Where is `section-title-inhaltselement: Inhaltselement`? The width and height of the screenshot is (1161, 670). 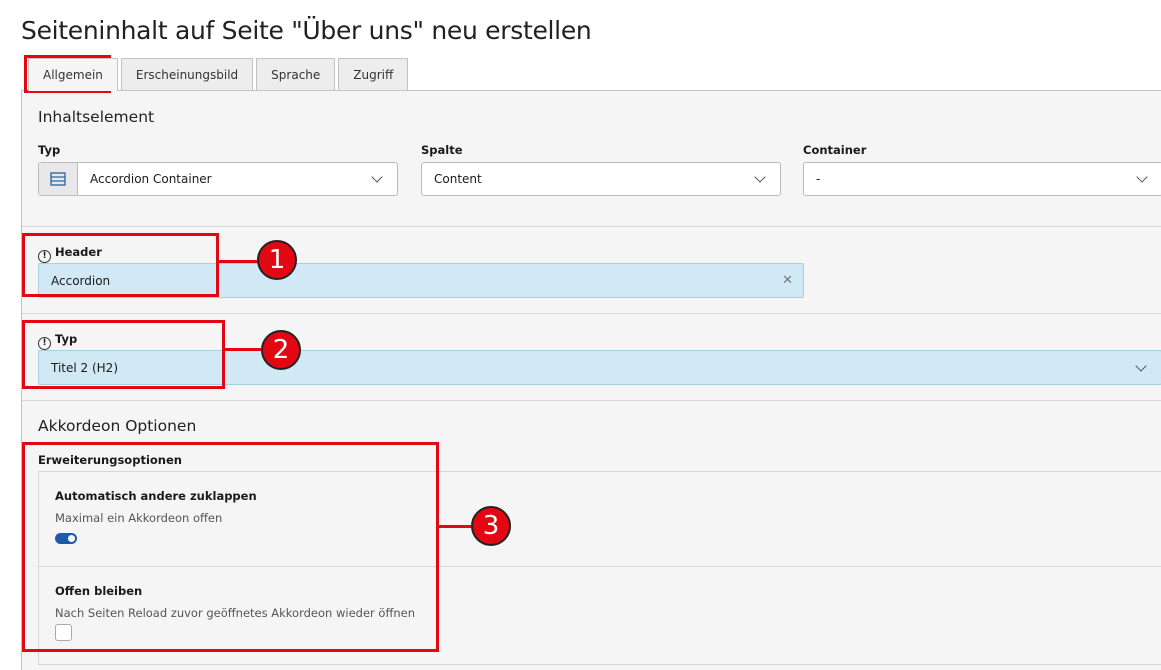
section-title-inhaltselement: Inhaltselement is located at coordinates (96, 117).